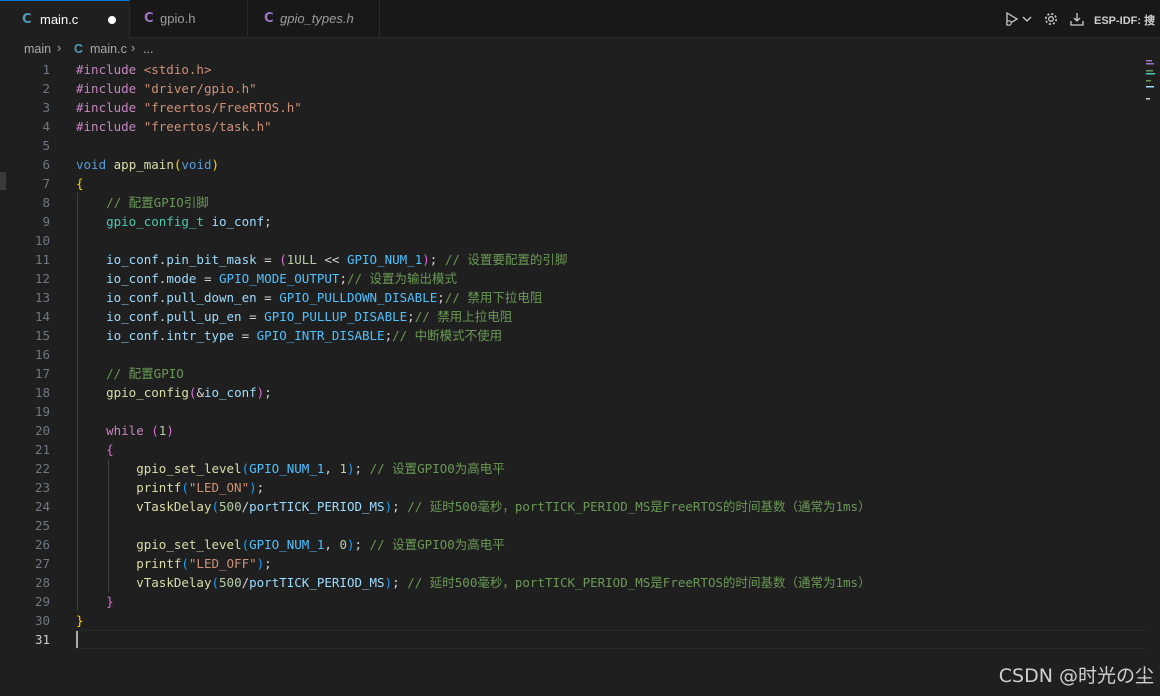 This screenshot has height=696, width=1160. I want to click on code-token: // 中断模式不使用, so click(447, 335).